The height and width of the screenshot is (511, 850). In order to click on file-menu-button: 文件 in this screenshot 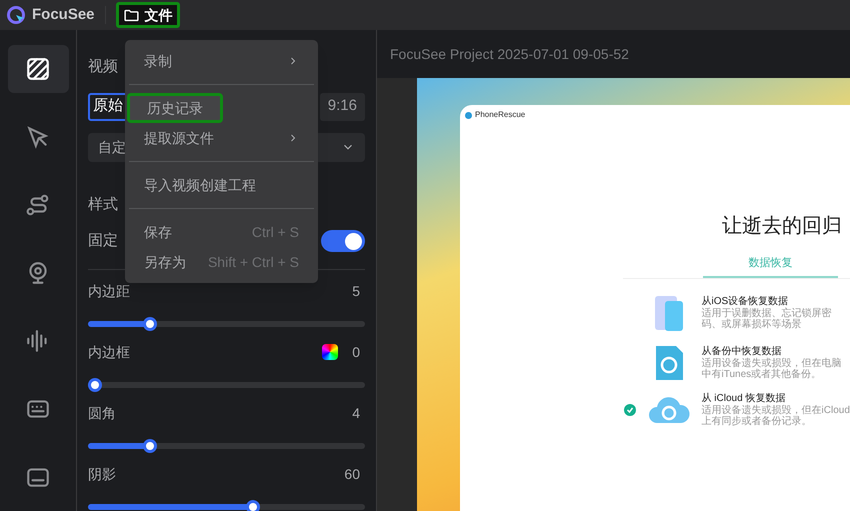, I will do `click(148, 15)`.